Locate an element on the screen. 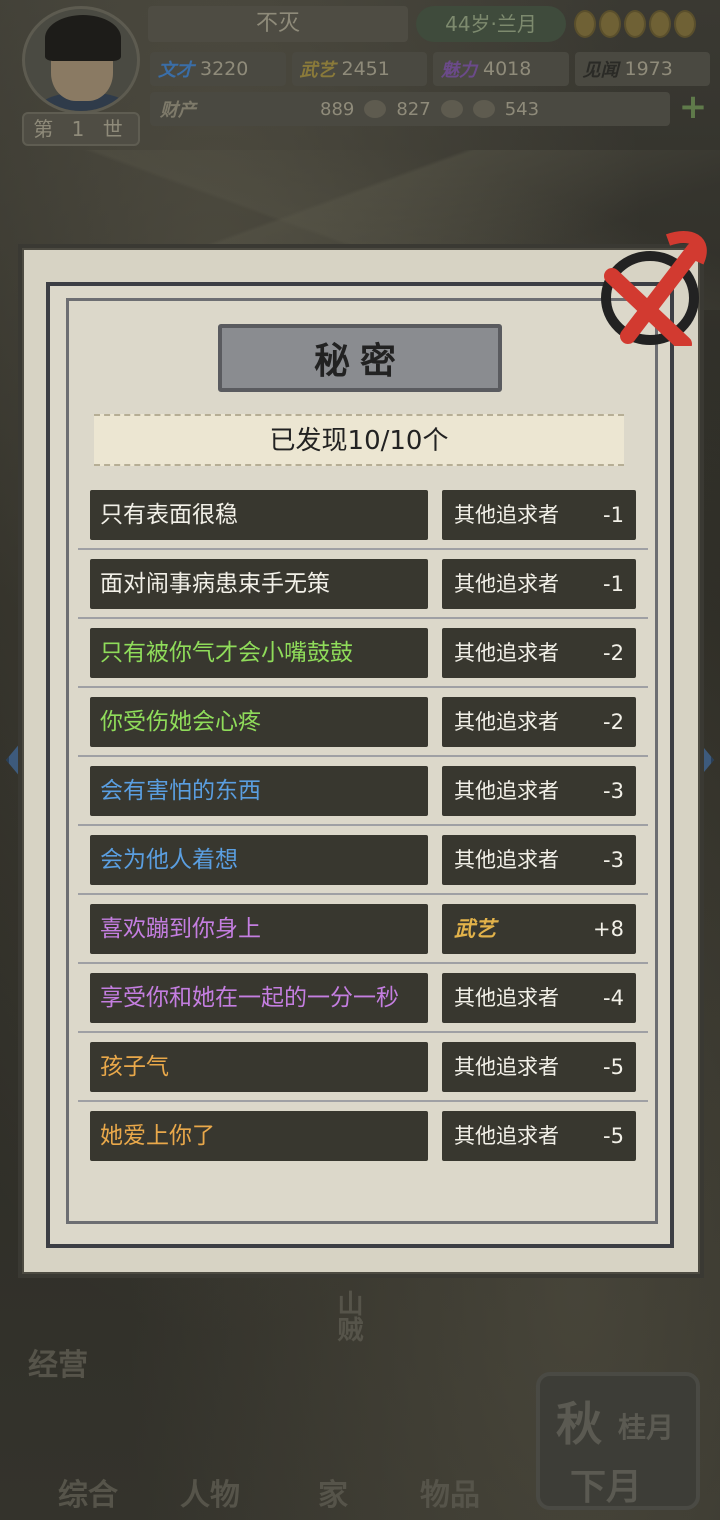 The width and height of the screenshot is (720, 1520). grain-icon is located at coordinates (483, 109).